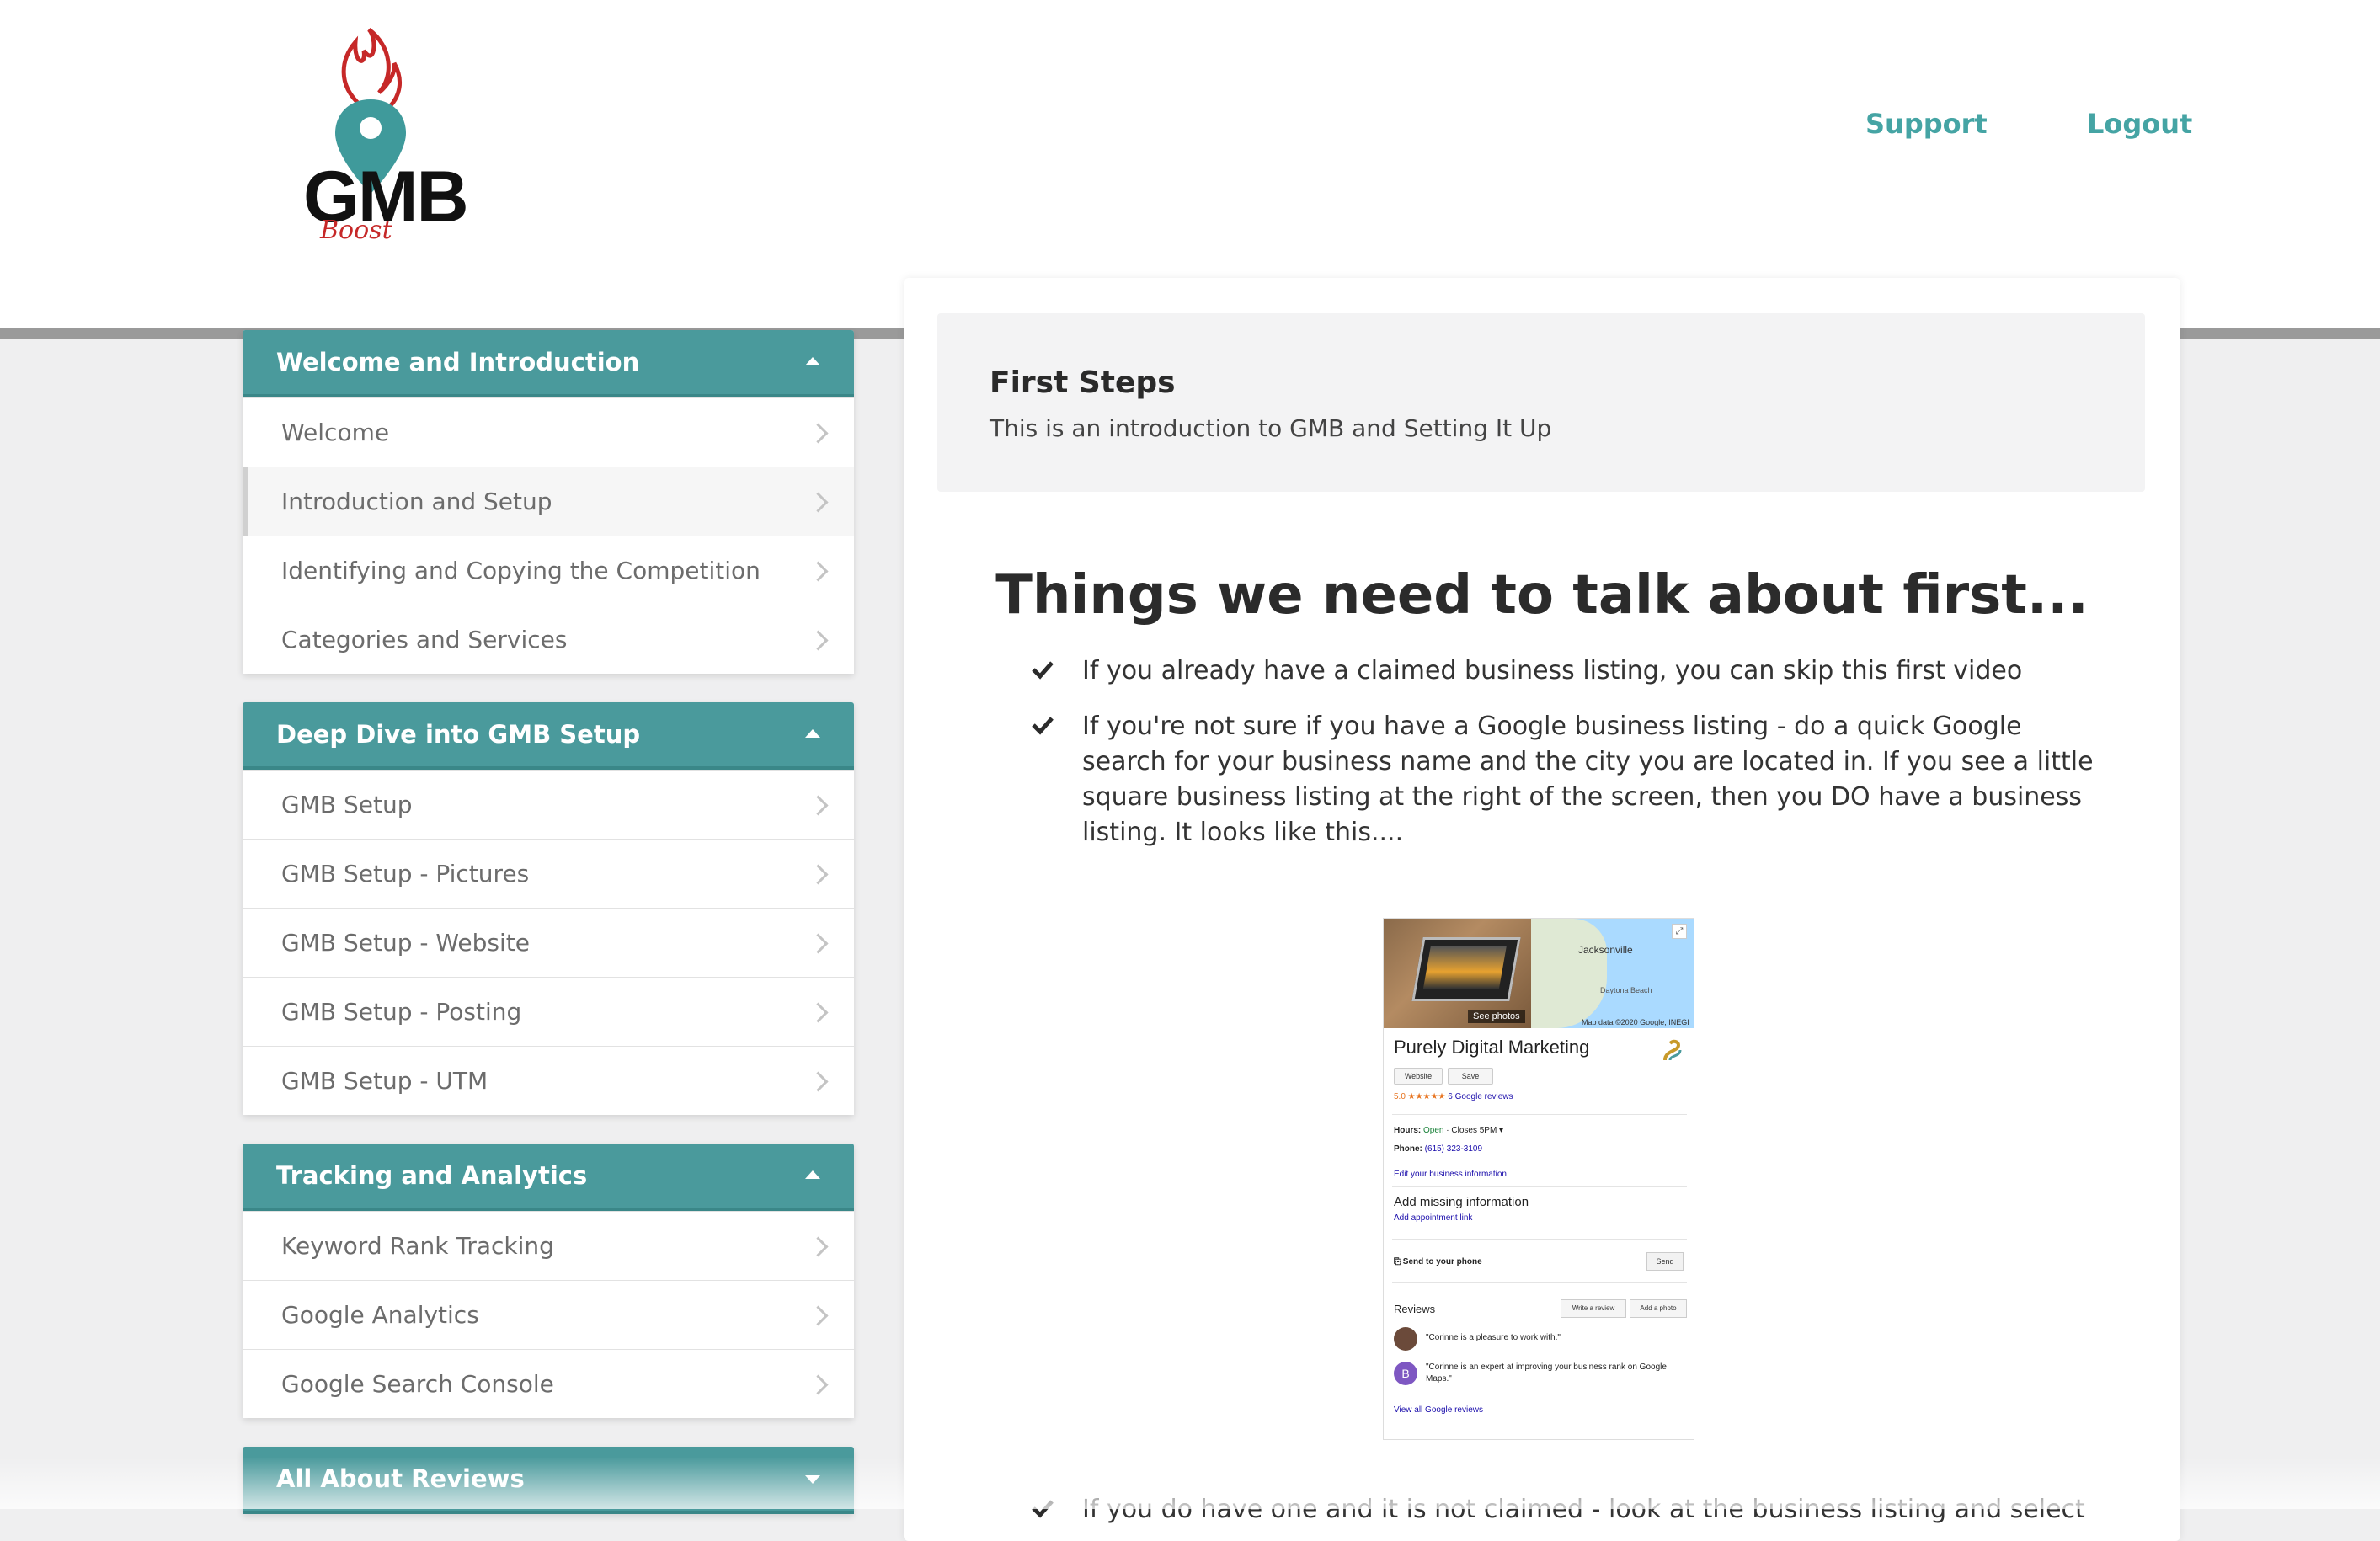  What do you see at coordinates (1453, 1149) in the screenshot?
I see `phone-number: (615) 323-3109` at bounding box center [1453, 1149].